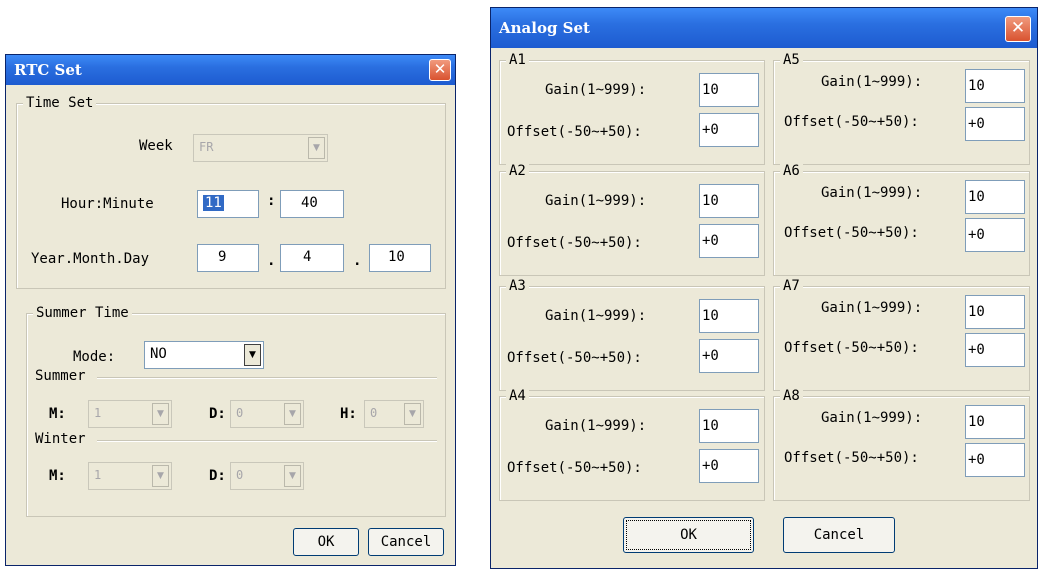  Describe the element at coordinates (228, 204) in the screenshot. I see `hour-input: 11` at that location.